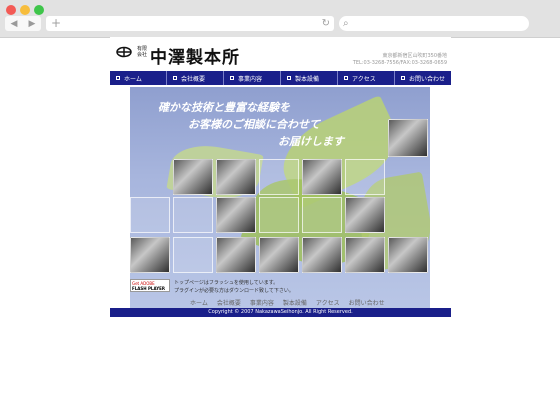 The image size is (560, 420). What do you see at coordinates (254, 124) in the screenshot?
I see `hero-line-2: お客様のご相談に合わせて` at bounding box center [254, 124].